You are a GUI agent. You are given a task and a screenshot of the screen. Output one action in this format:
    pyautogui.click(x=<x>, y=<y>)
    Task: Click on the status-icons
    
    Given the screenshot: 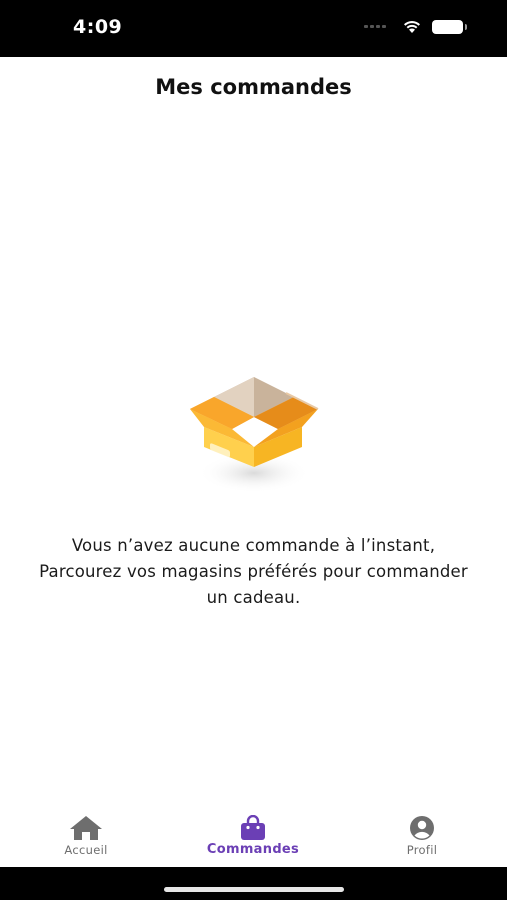 What is the action you would take?
    pyautogui.click(x=415, y=26)
    